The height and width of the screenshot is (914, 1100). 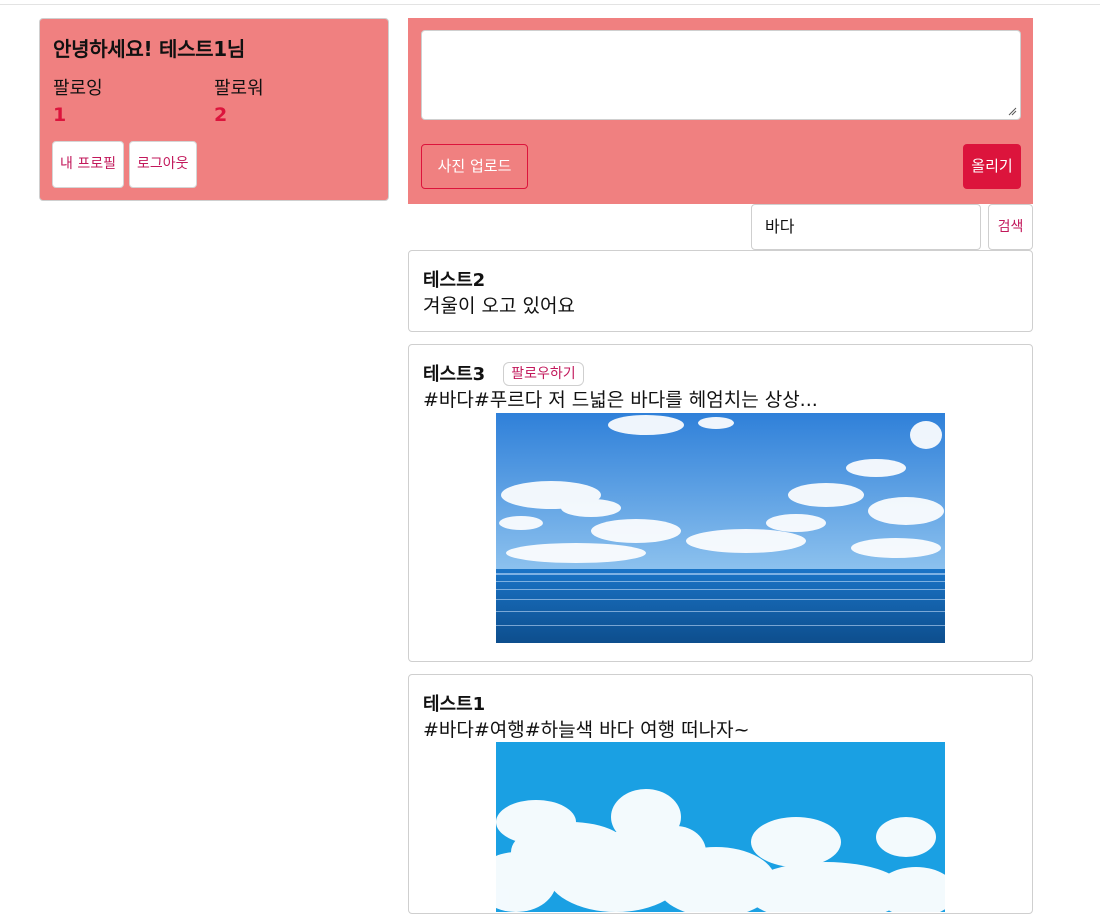 What do you see at coordinates (454, 279) in the screenshot?
I see `post-author: 테스트2` at bounding box center [454, 279].